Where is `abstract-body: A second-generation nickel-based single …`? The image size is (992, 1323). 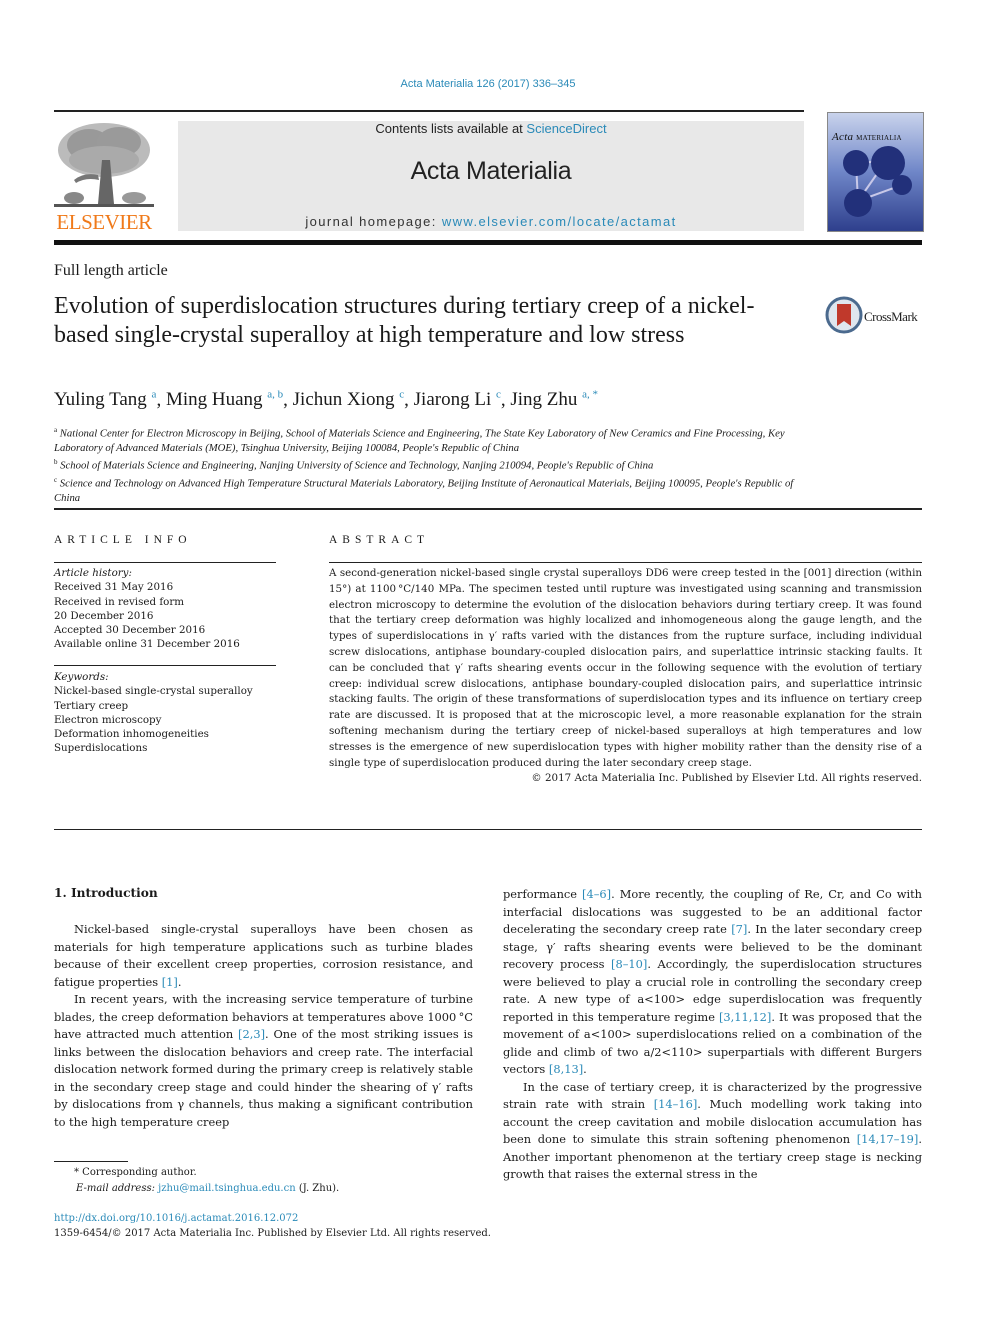
abstract-body: A second-generation nickel-based single … is located at coordinates (625, 676).